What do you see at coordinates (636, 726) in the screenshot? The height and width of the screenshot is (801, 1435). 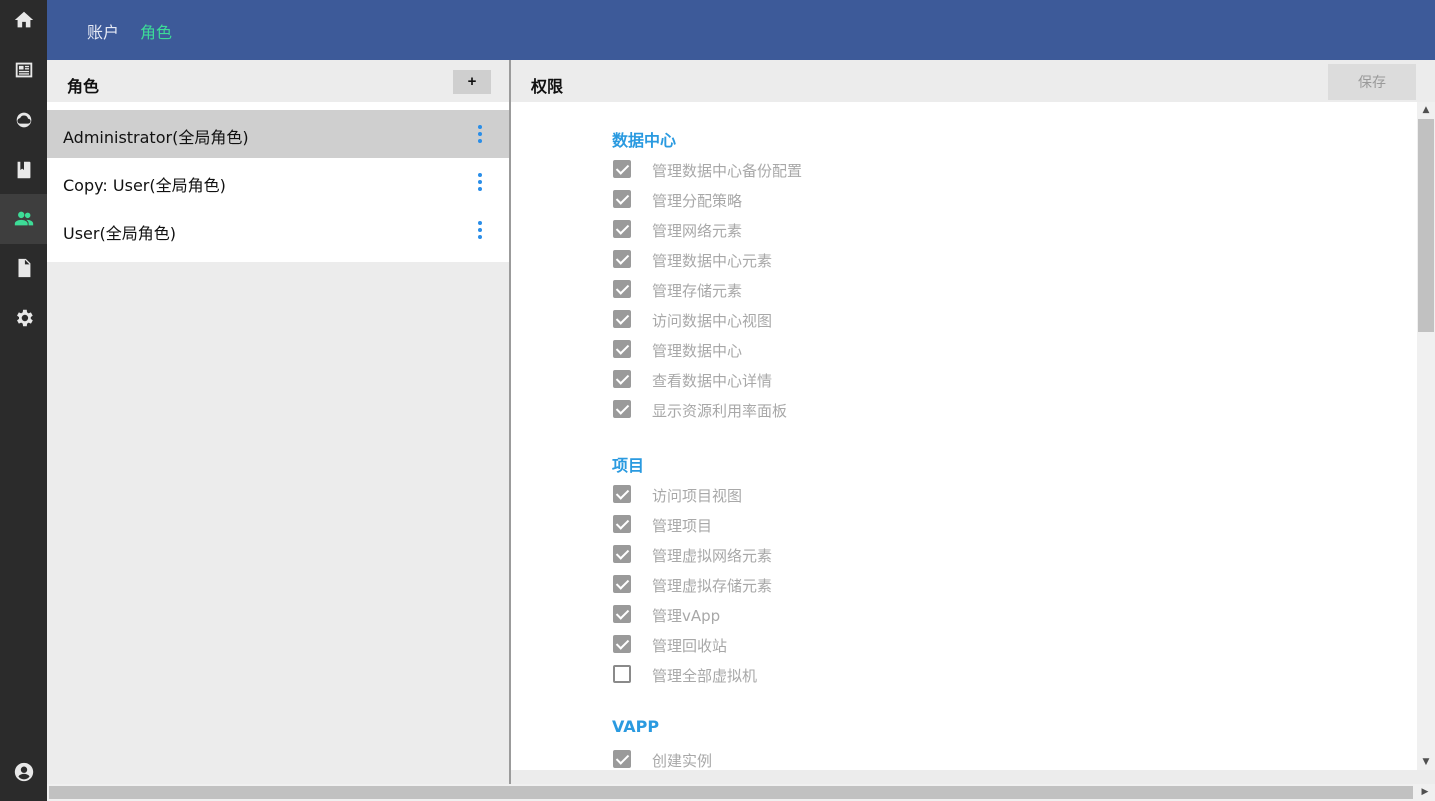 I see `section-title-vapp: VAPP` at bounding box center [636, 726].